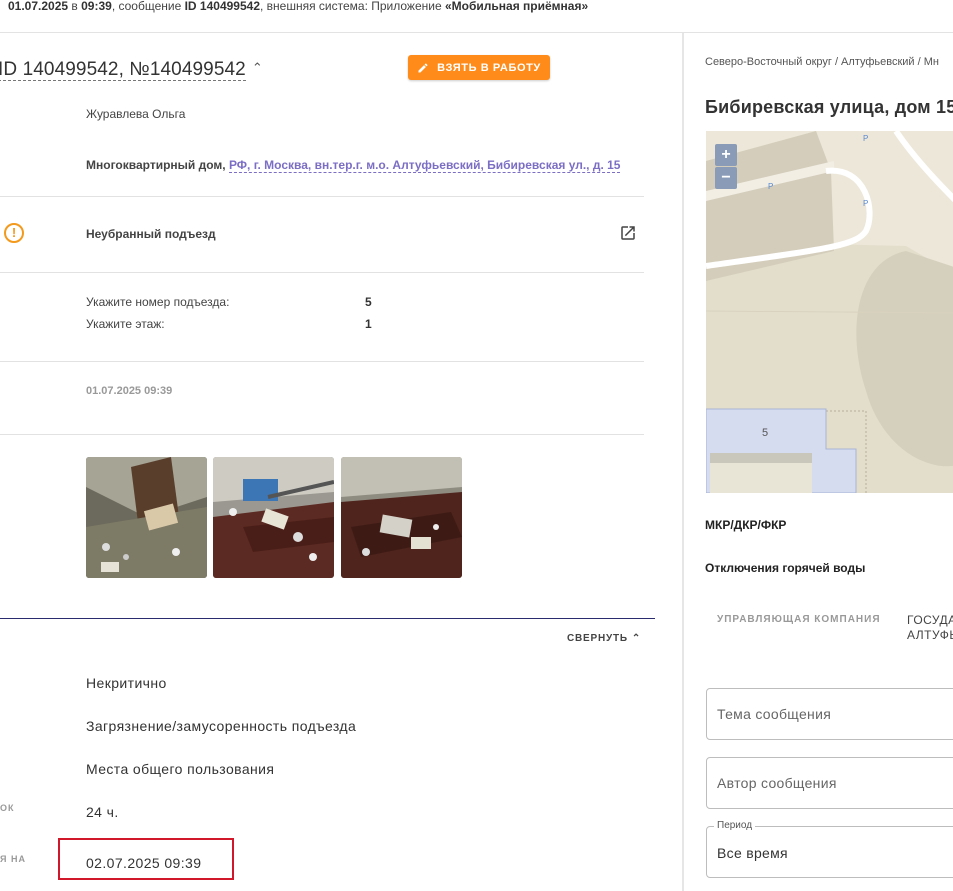  I want to click on topic-field, so click(829, 714).